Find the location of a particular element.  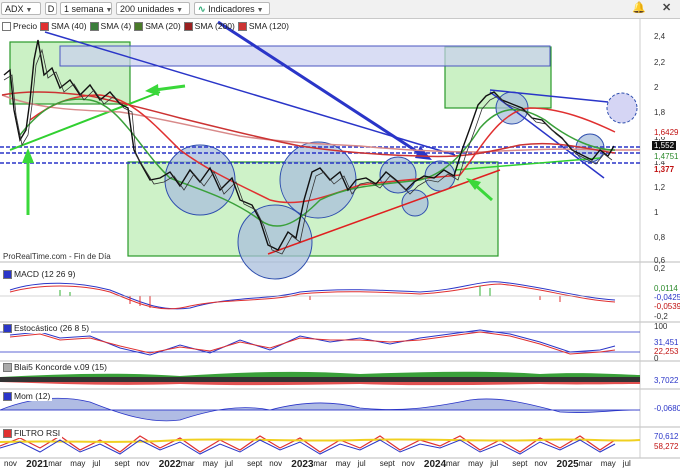

price-tag: 1,377 is located at coordinates (664, 169).